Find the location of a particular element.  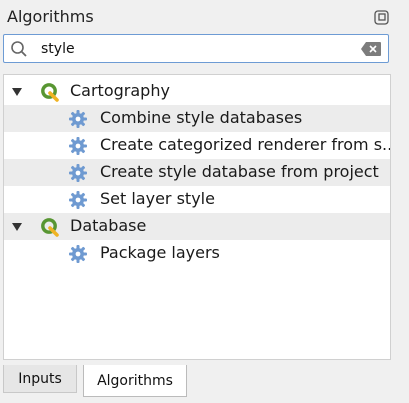

float-icon is located at coordinates (381, 17).